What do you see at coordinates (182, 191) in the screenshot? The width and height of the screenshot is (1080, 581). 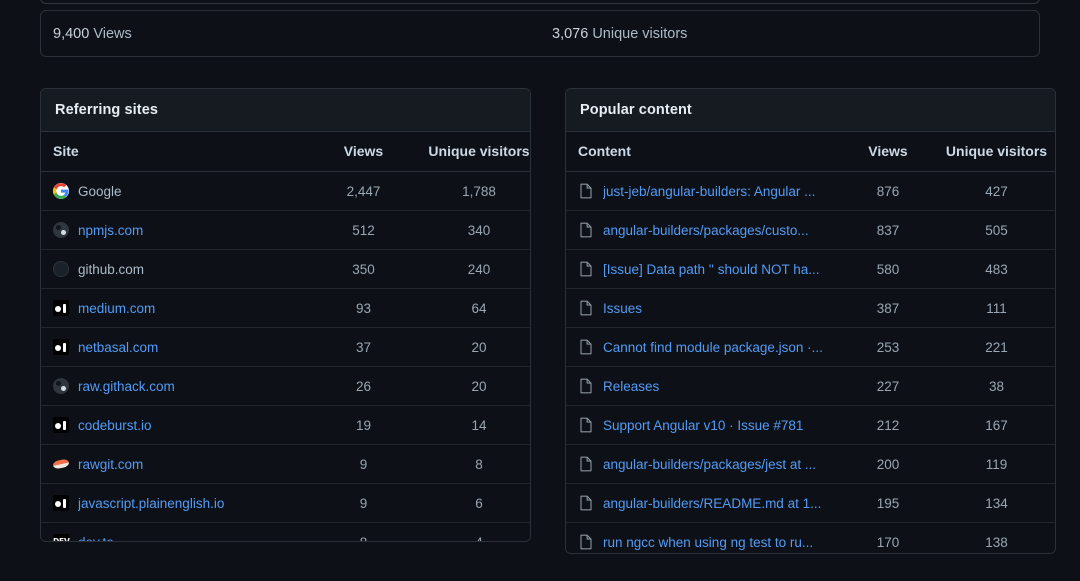 I see `cell-content: Google` at bounding box center [182, 191].